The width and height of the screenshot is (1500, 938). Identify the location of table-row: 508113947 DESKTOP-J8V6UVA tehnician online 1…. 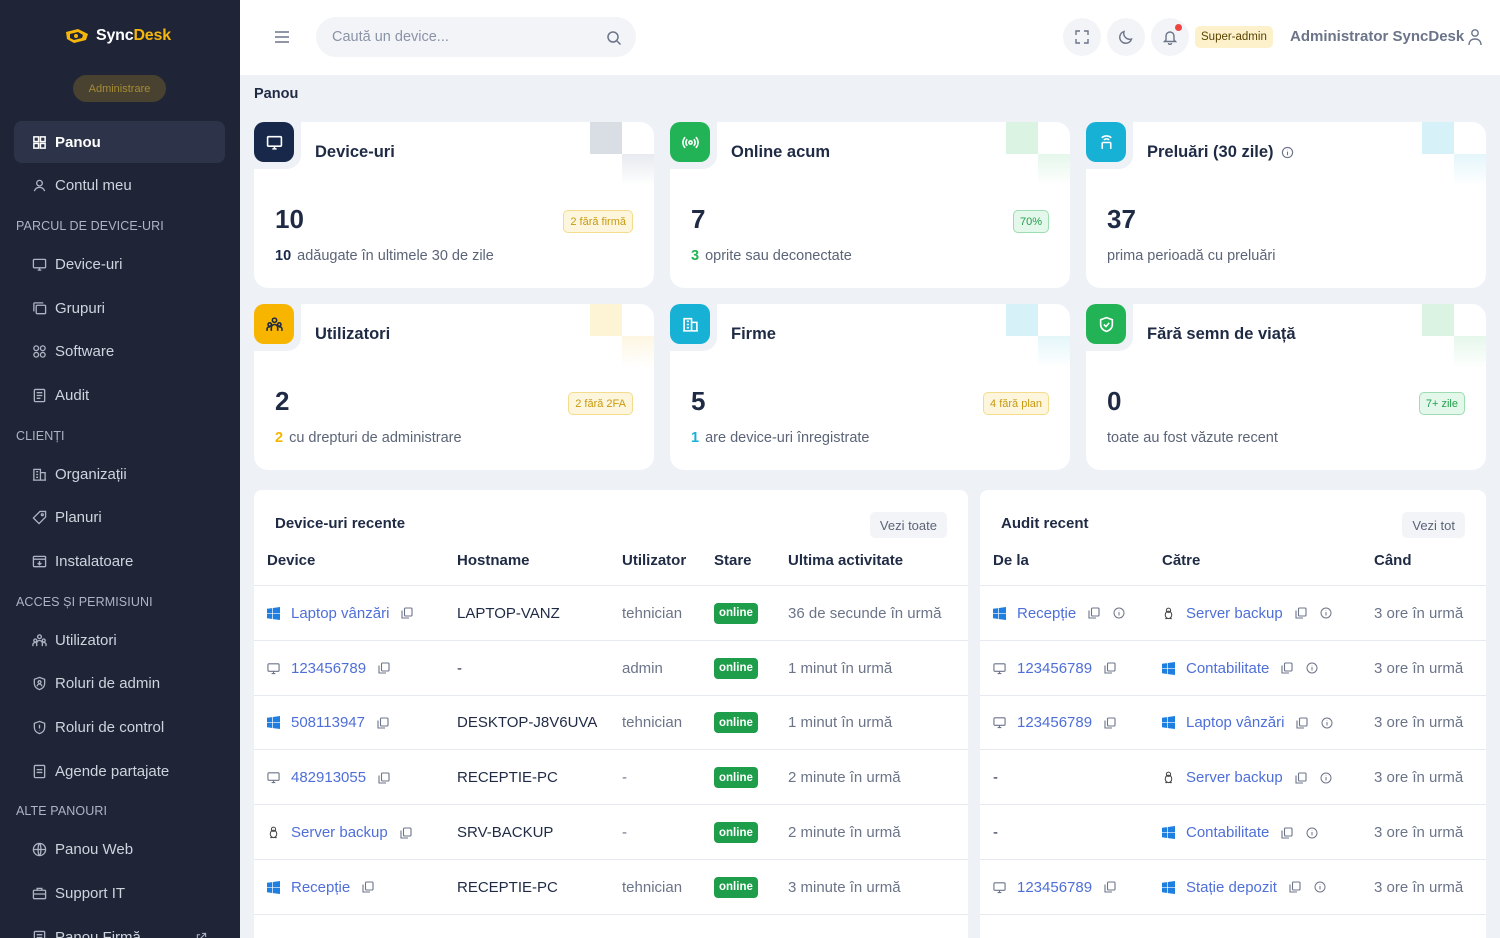
(611, 723).